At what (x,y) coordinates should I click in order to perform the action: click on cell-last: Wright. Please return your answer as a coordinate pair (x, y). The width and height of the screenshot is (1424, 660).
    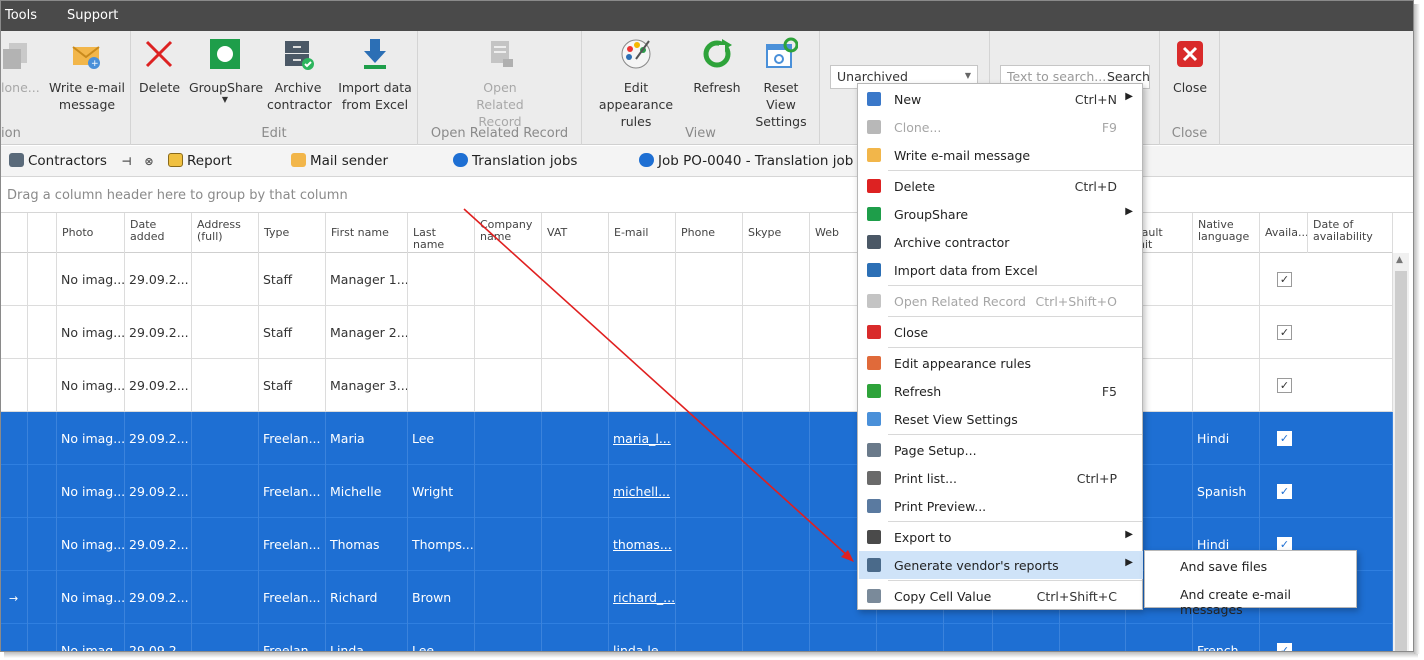
    Looking at the image, I should click on (441, 491).